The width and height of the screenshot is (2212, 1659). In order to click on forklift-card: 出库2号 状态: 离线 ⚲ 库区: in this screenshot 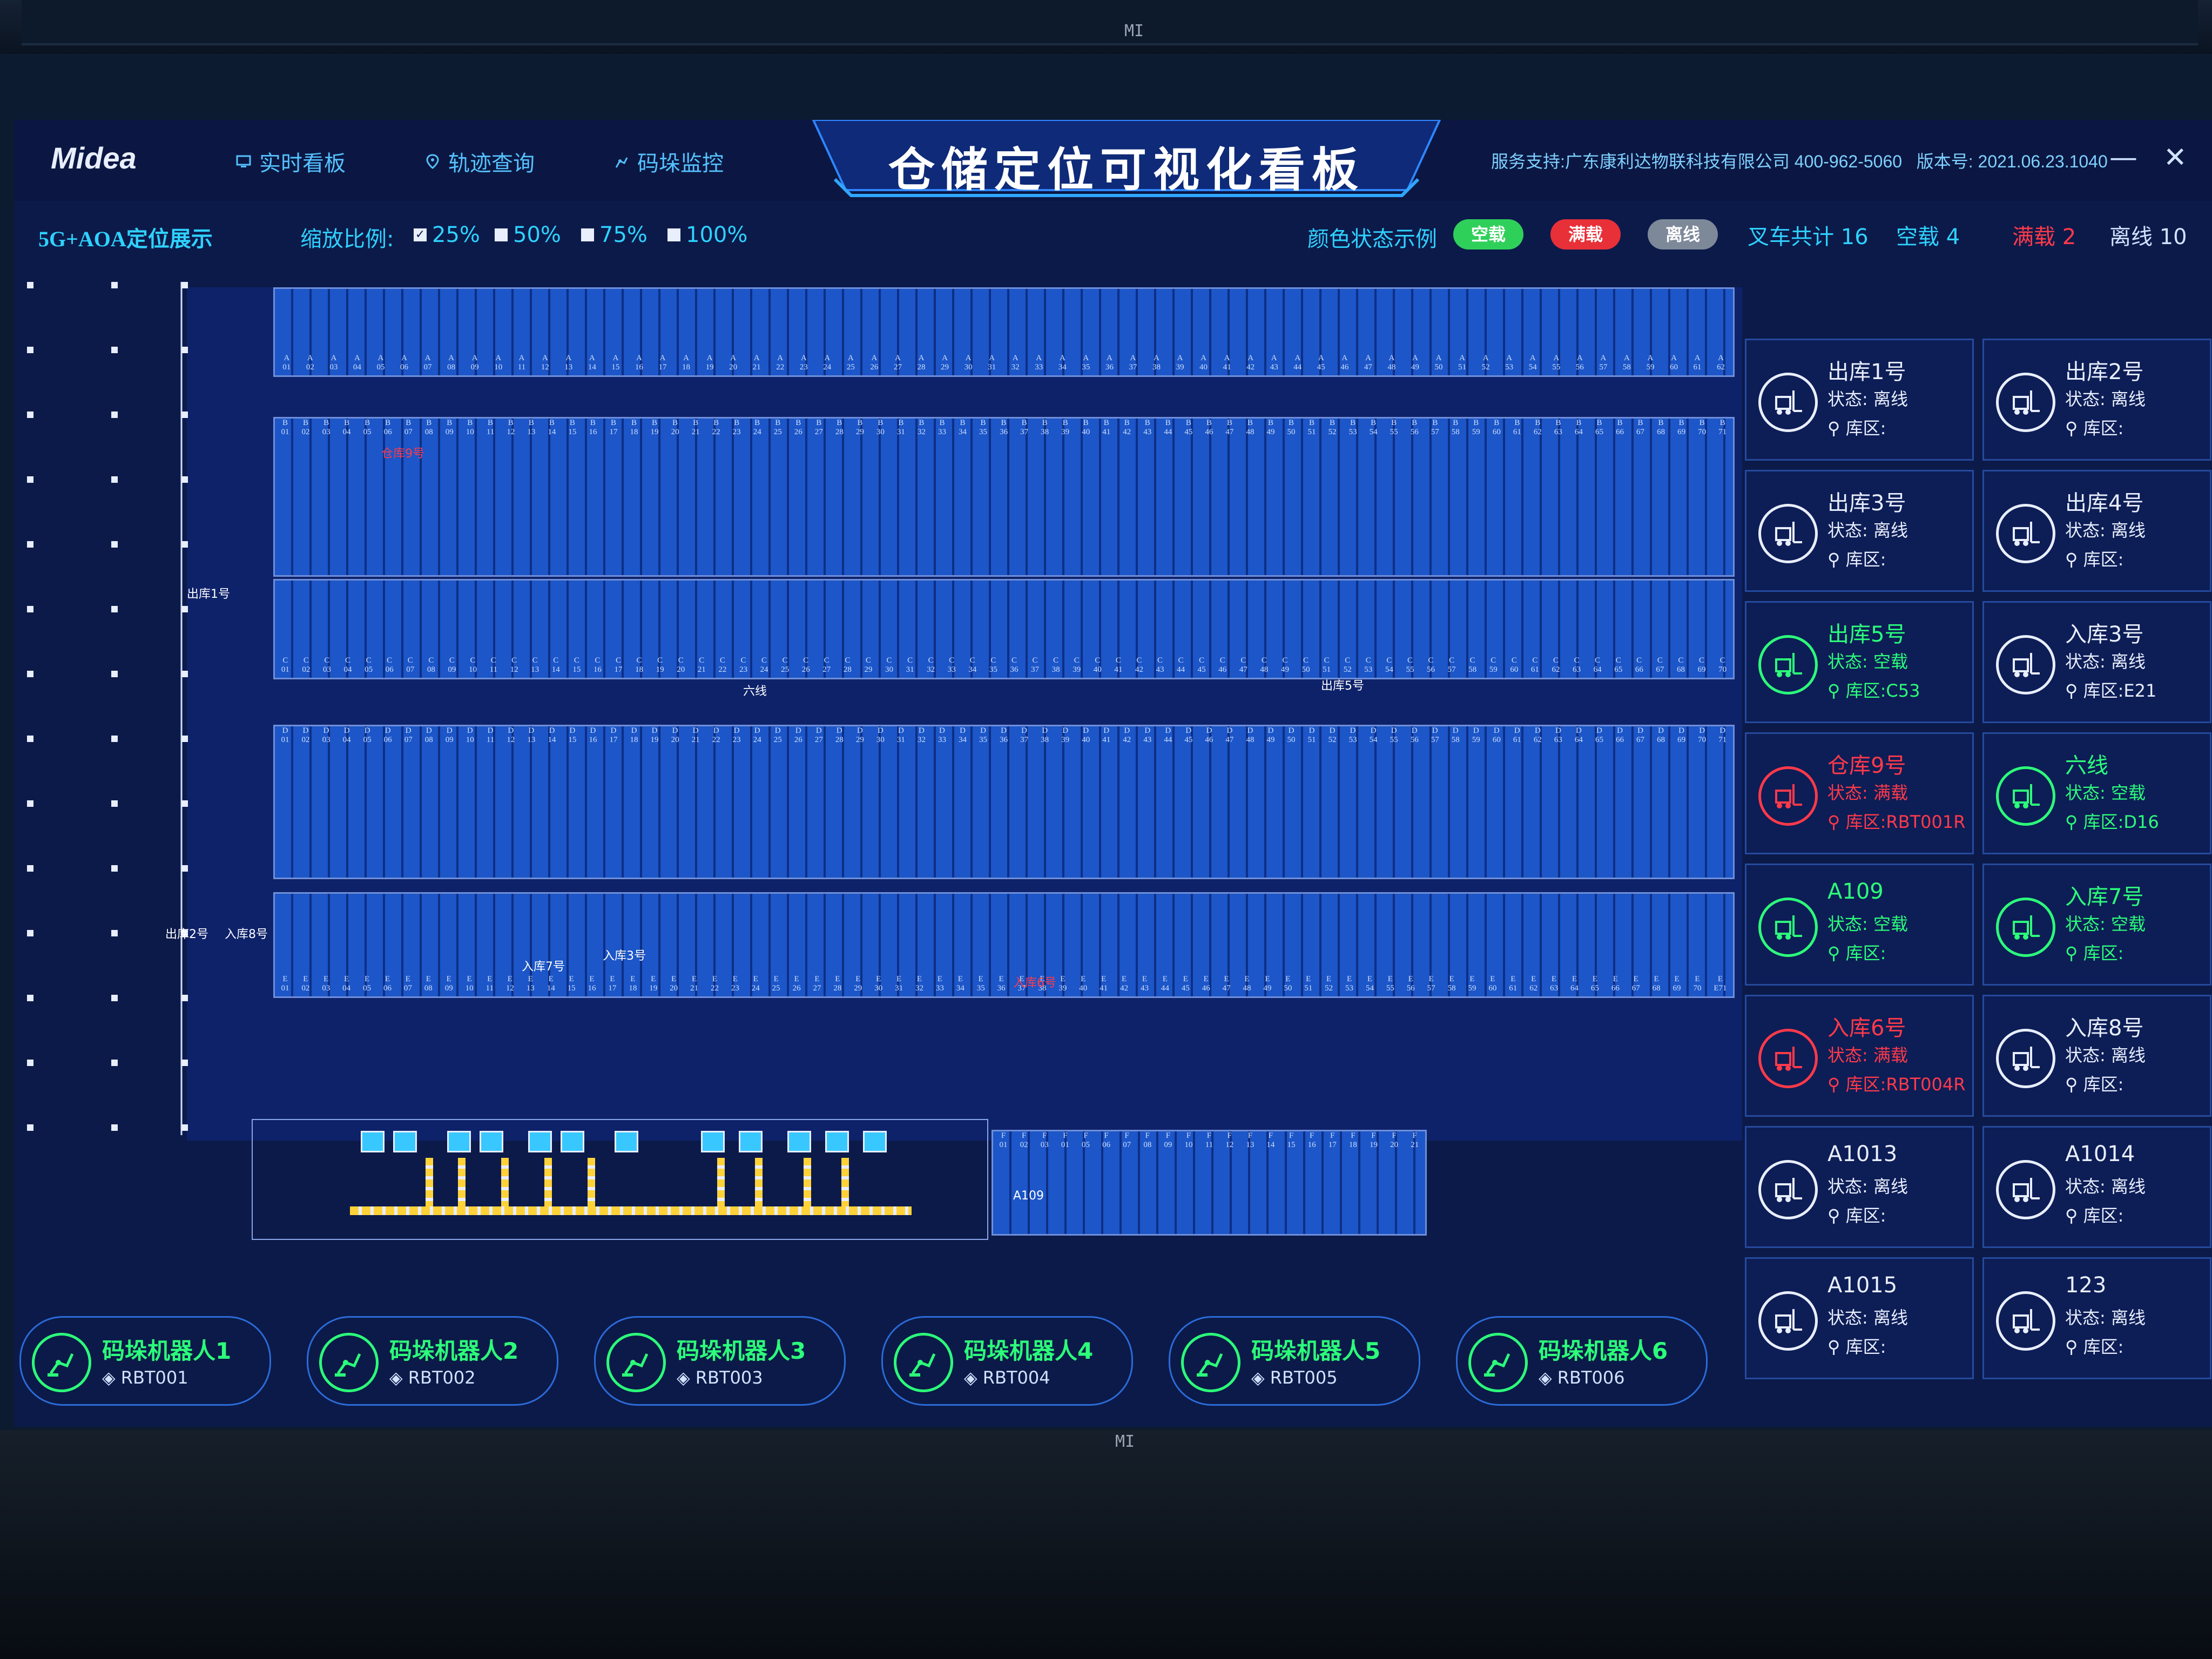, I will do `click(2096, 400)`.